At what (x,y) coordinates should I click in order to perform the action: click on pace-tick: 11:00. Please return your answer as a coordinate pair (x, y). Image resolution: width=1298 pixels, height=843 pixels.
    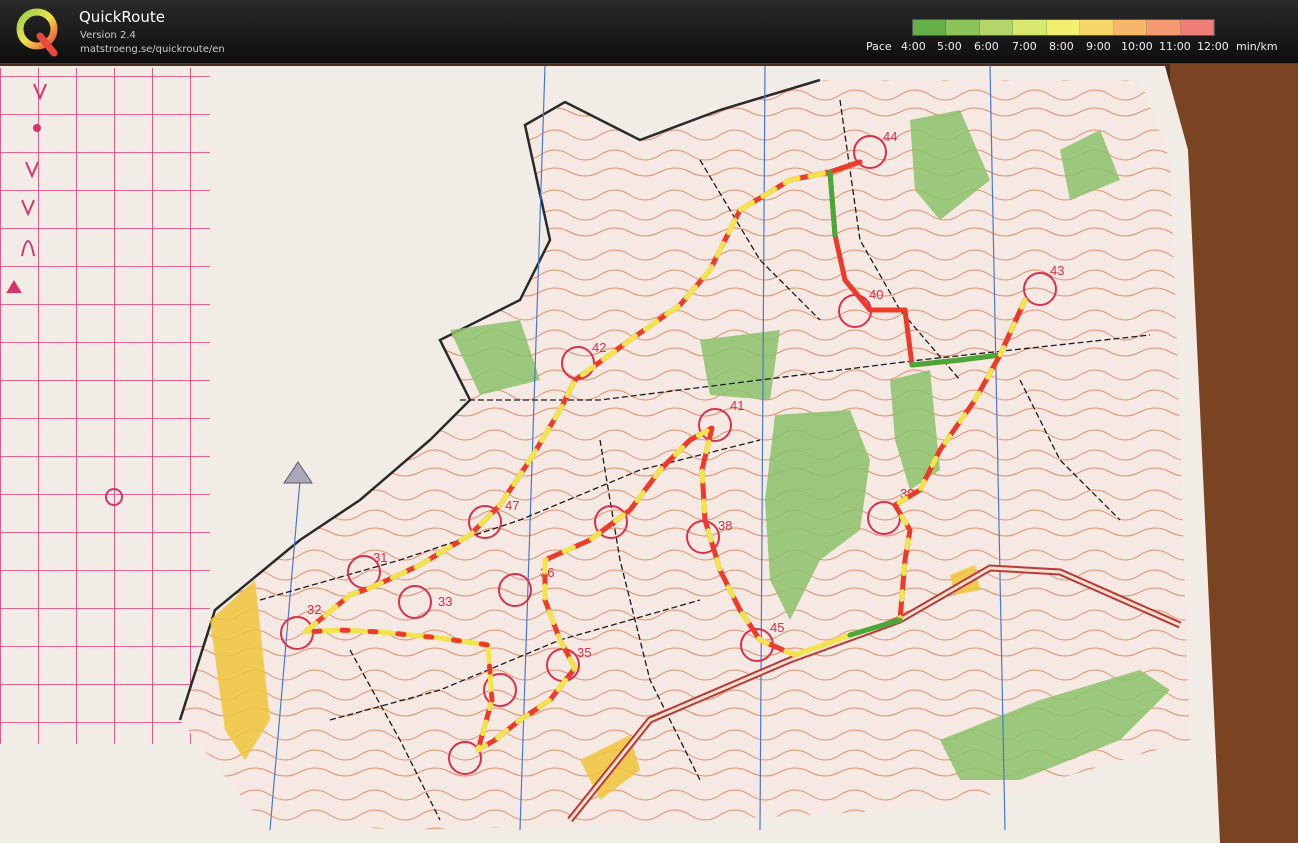
    Looking at the image, I should click on (1175, 46).